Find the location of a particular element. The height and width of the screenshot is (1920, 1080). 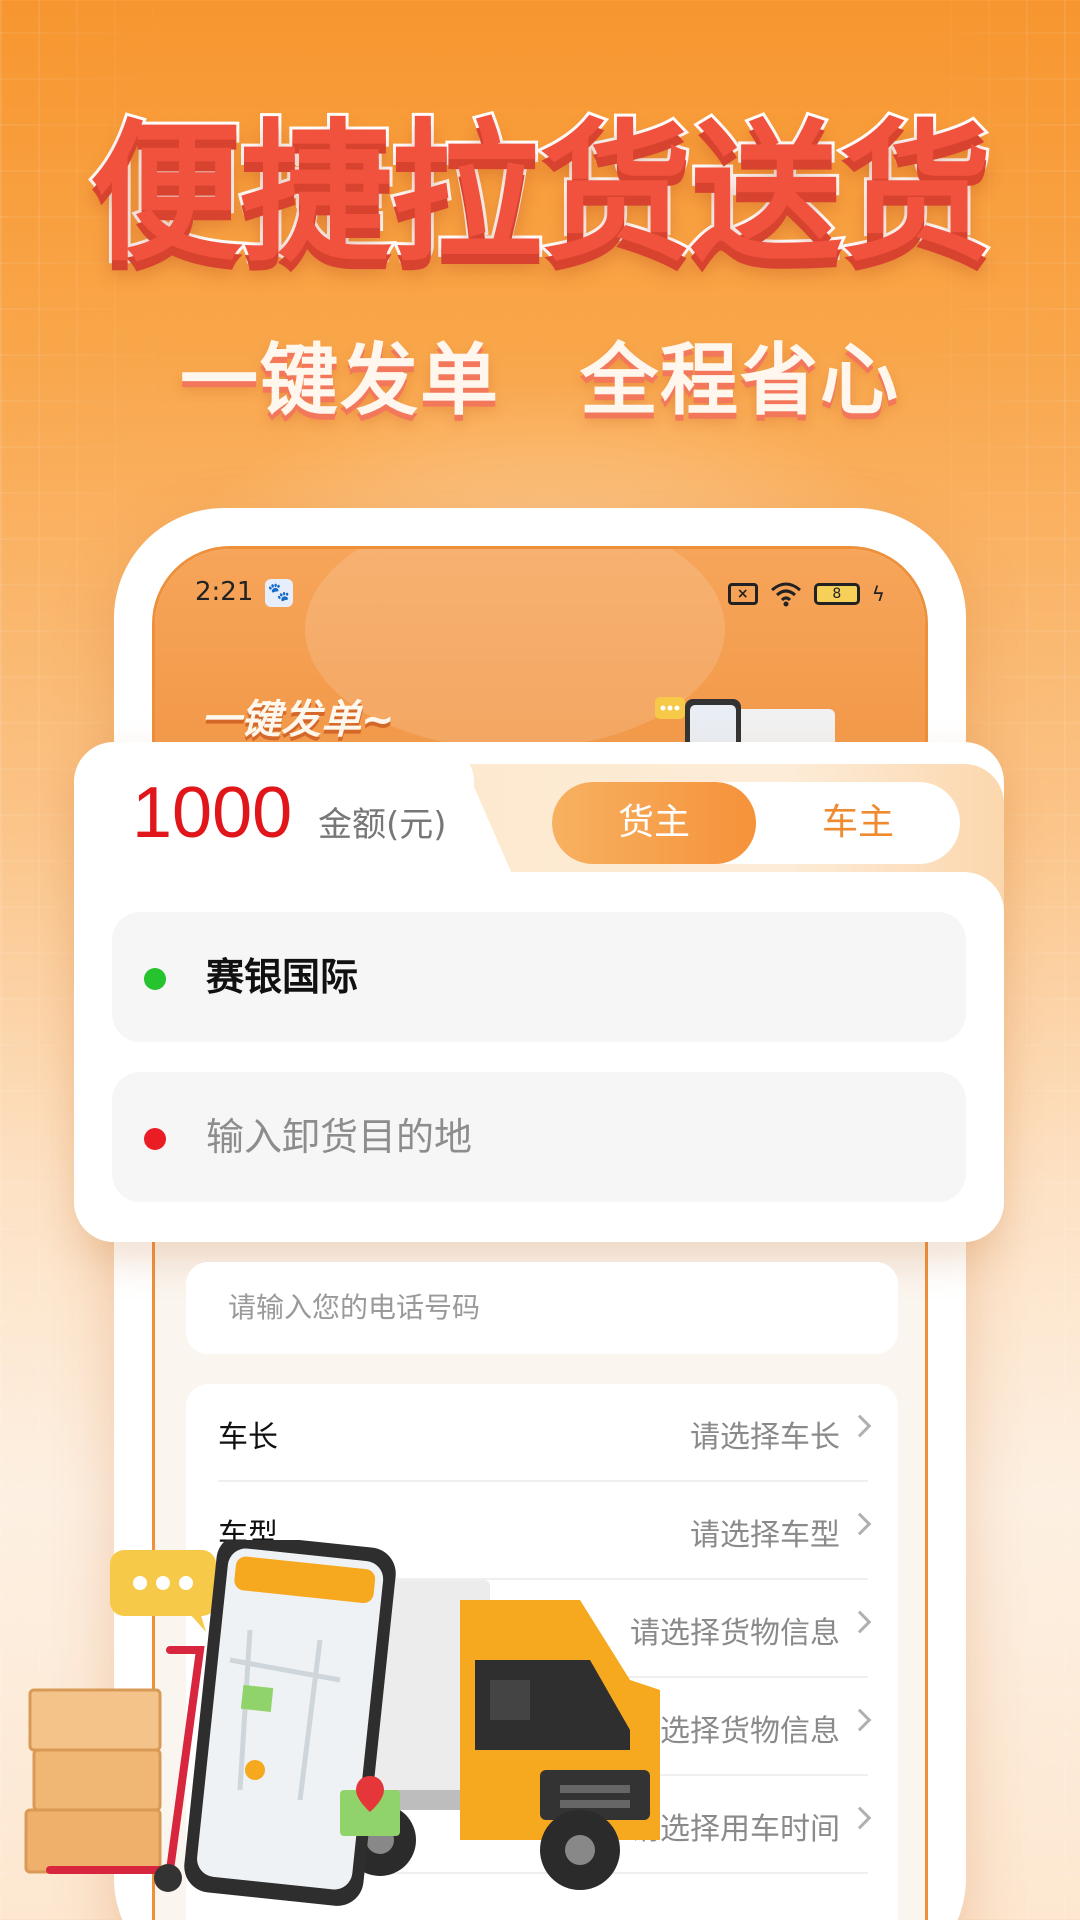

form-label: 车长 is located at coordinates (248, 1437).